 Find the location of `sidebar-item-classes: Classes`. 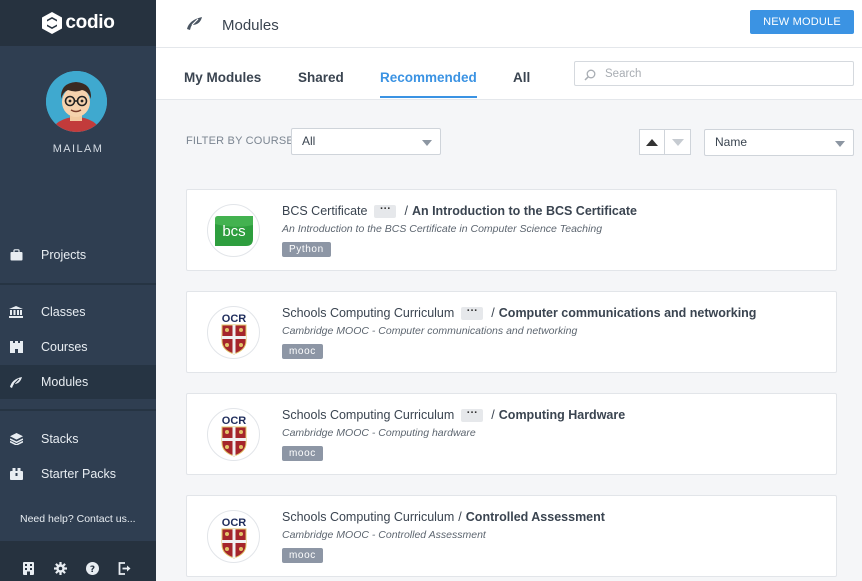

sidebar-item-classes: Classes is located at coordinates (78, 312).